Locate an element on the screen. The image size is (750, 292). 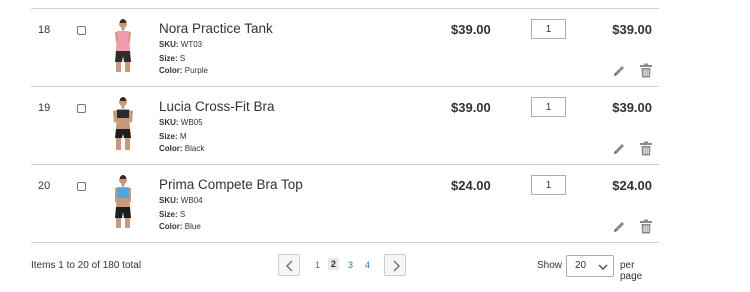
color-value: Blue is located at coordinates (192, 226).